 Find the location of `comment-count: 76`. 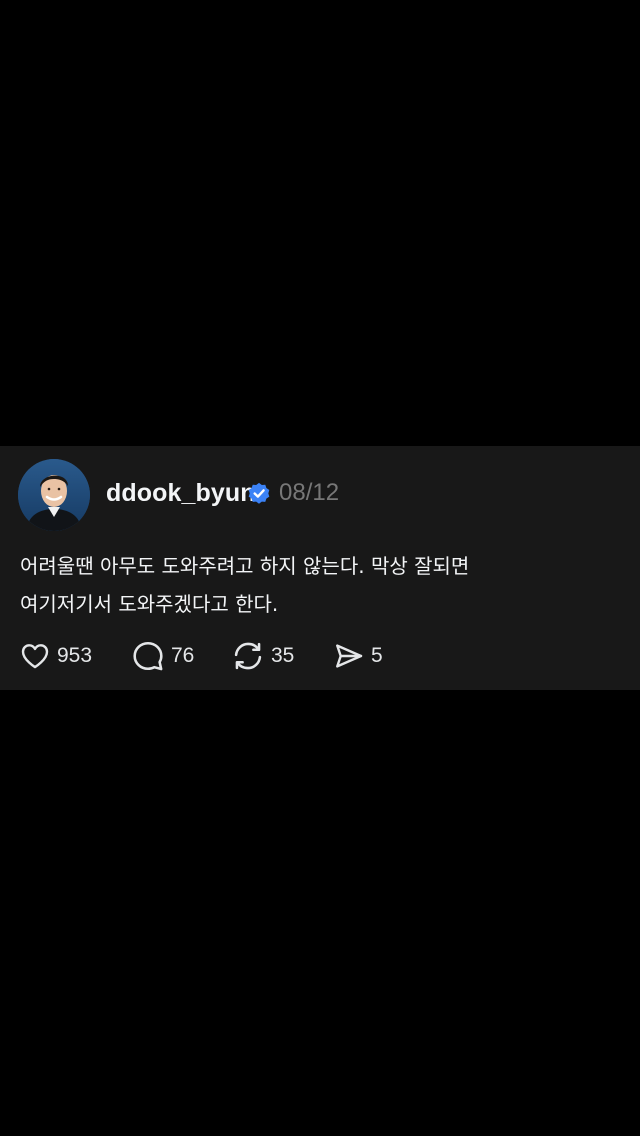

comment-count: 76 is located at coordinates (183, 655).